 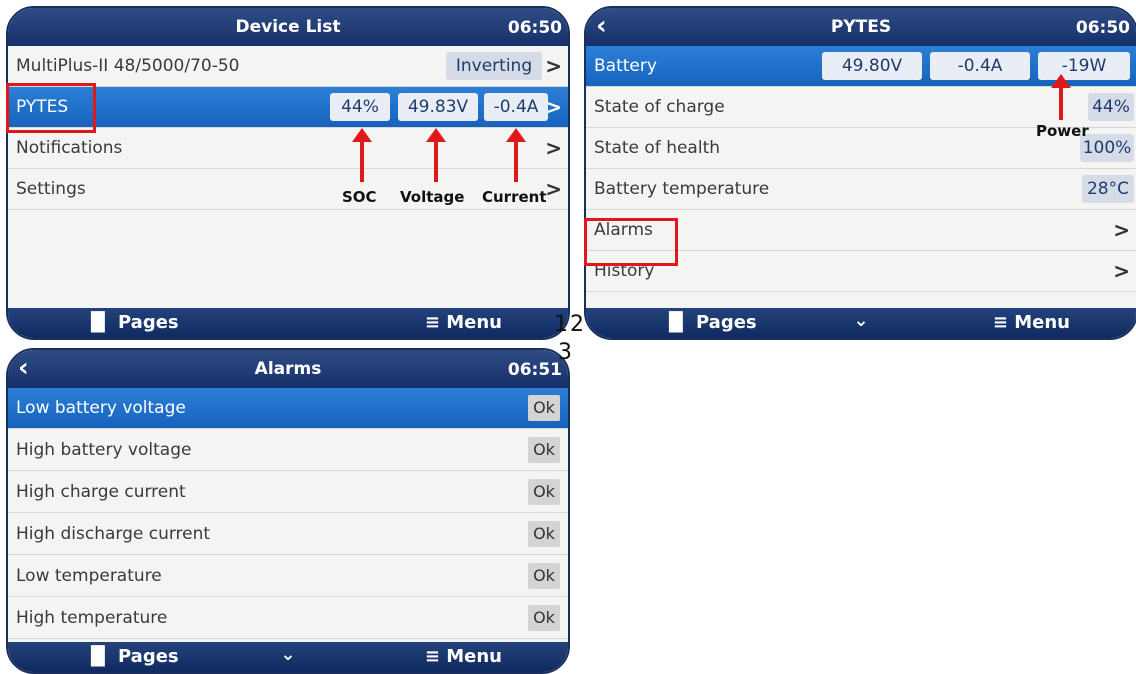 What do you see at coordinates (494, 66) in the screenshot?
I see `status-badge: Inverting` at bounding box center [494, 66].